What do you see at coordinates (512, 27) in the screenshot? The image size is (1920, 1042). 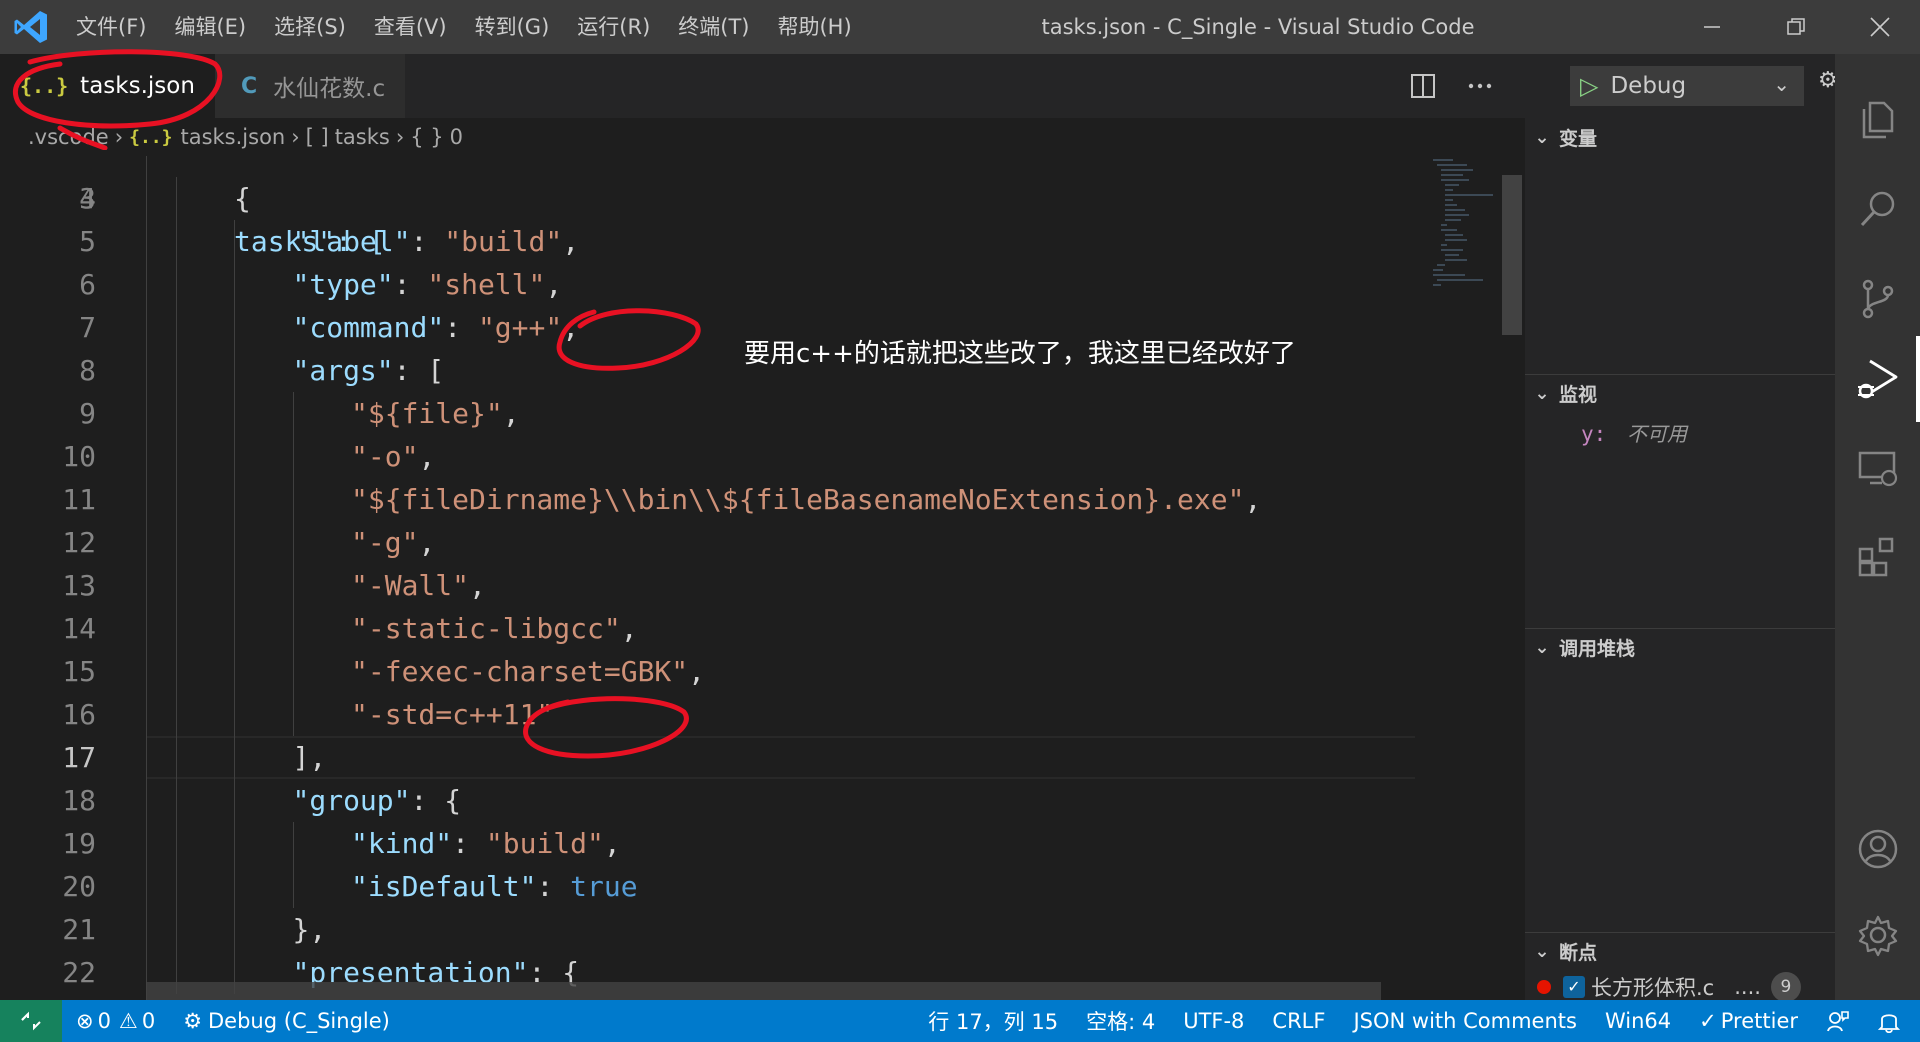 I see `menu-item: 转到(G)` at bounding box center [512, 27].